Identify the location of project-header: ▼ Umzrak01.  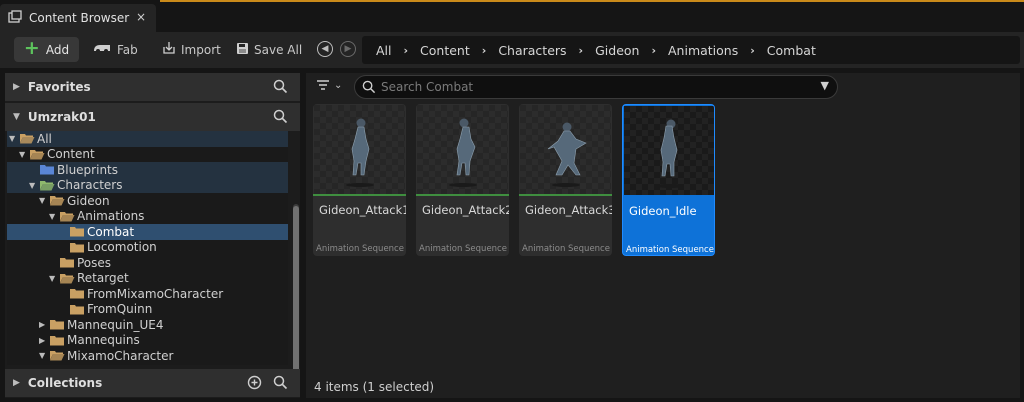
(152, 117).